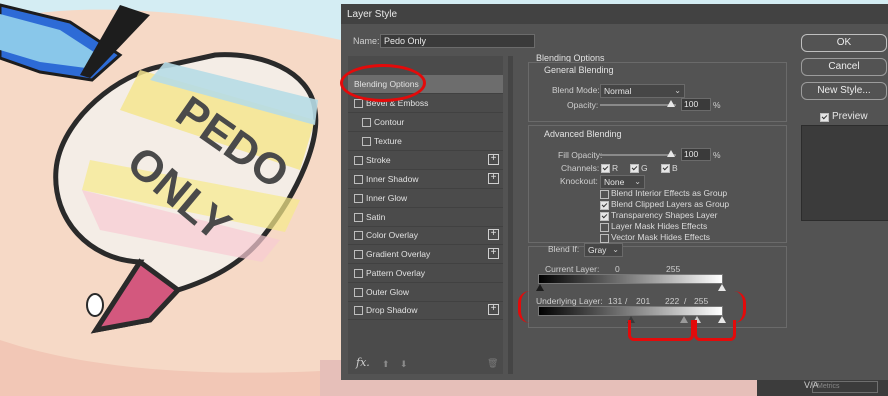 The width and height of the screenshot is (888, 396). I want to click on styles-list-footer: fx. ⬆ ⬇ 🗑, so click(425, 363).